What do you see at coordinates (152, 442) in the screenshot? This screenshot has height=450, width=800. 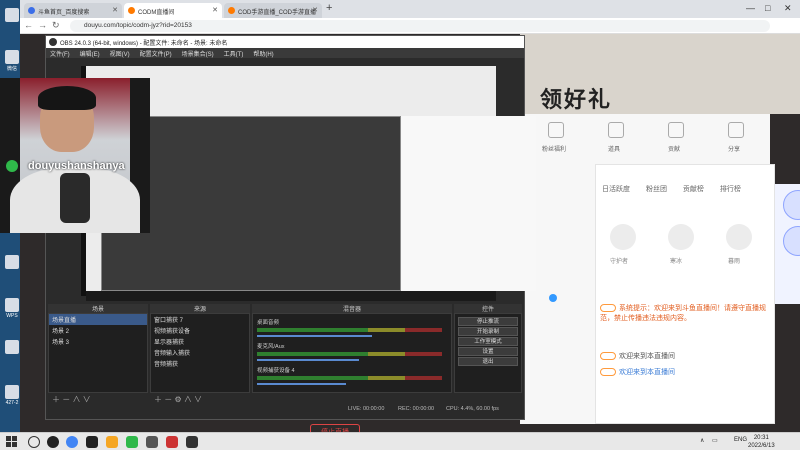 I see `folder-icon` at bounding box center [152, 442].